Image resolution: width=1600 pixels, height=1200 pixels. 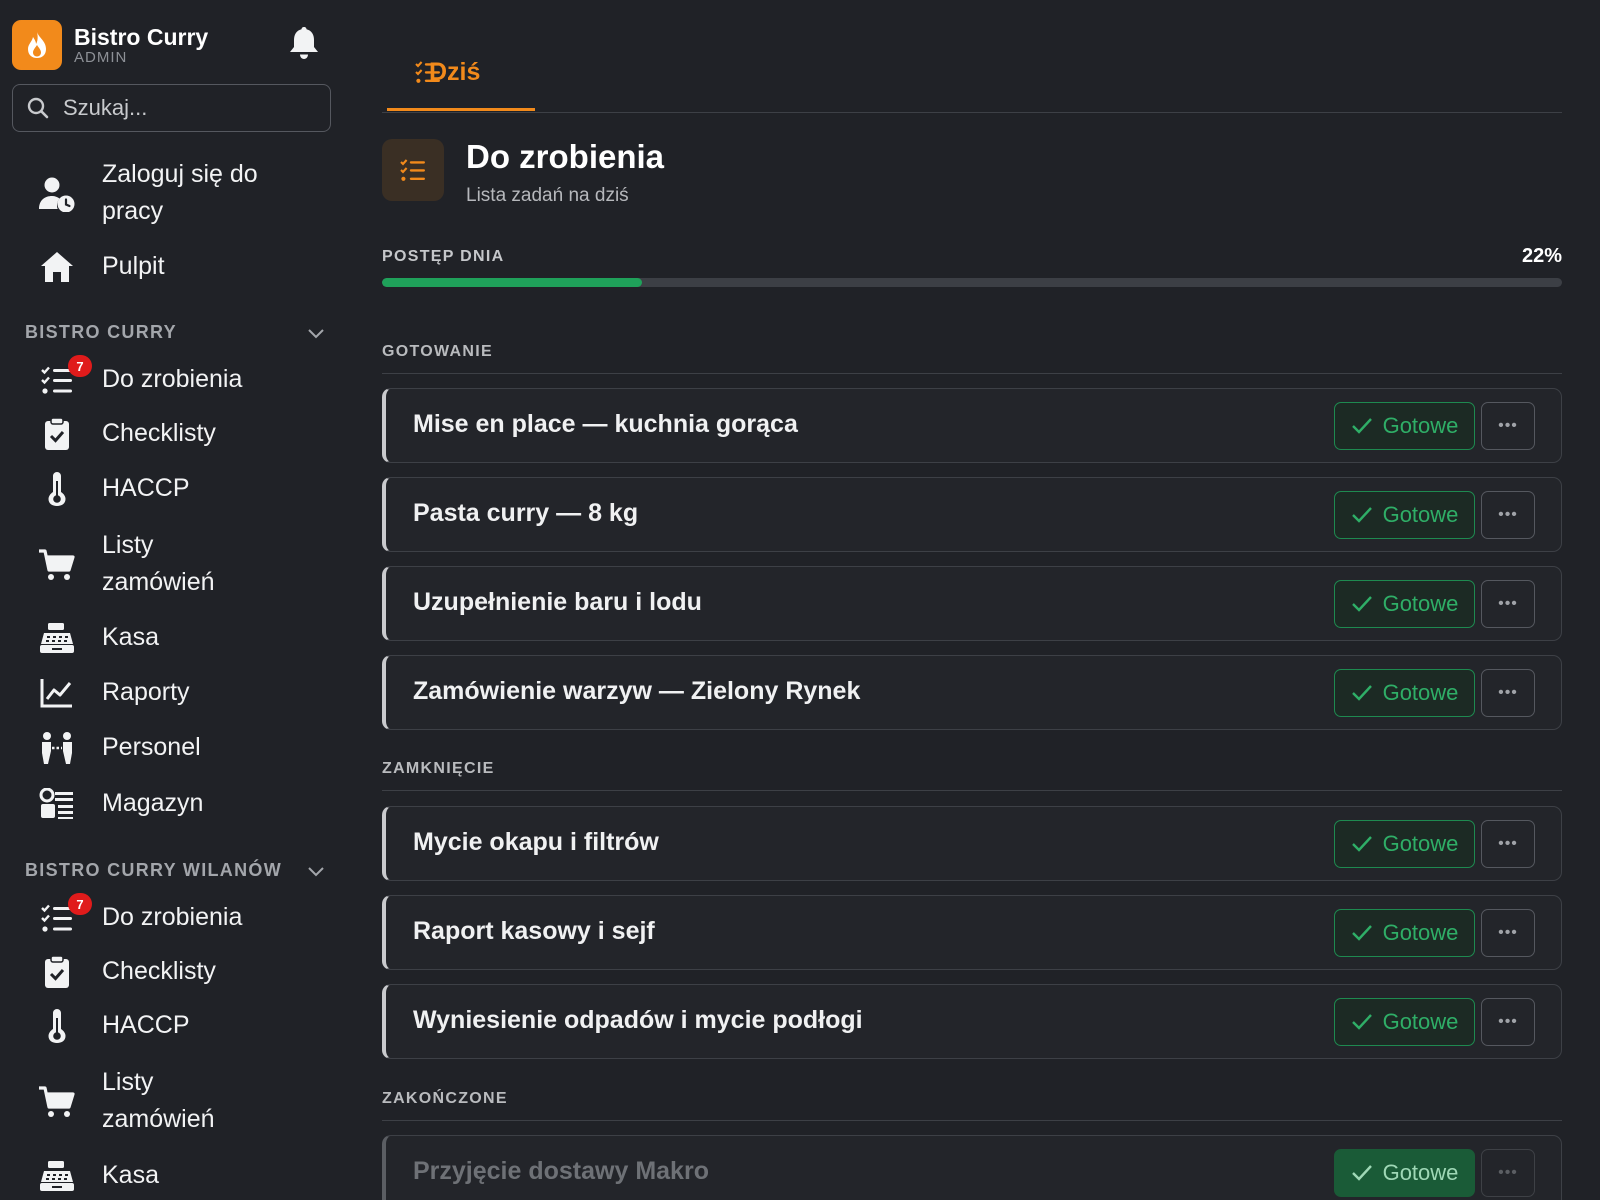 What do you see at coordinates (972, 603) in the screenshot?
I see `task-card: Uzupełnienie baru i lodu Gotowe •••` at bounding box center [972, 603].